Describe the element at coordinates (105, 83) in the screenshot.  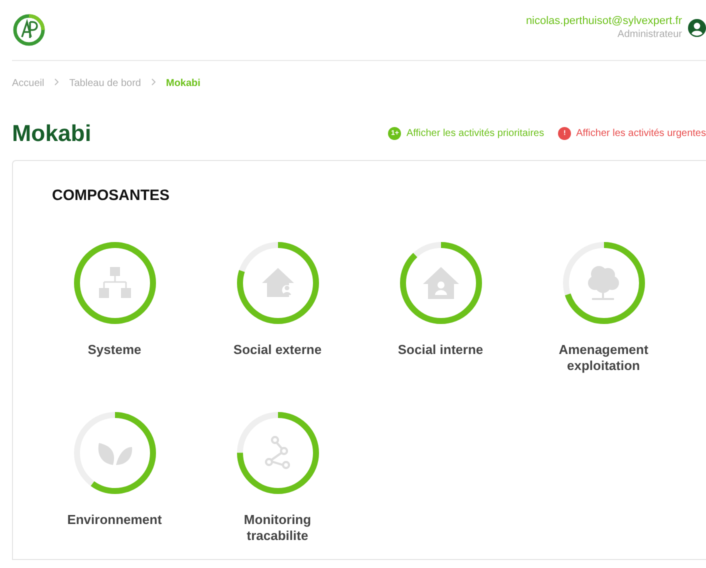
I see `breadcrumb-link: Tableau de bord` at that location.